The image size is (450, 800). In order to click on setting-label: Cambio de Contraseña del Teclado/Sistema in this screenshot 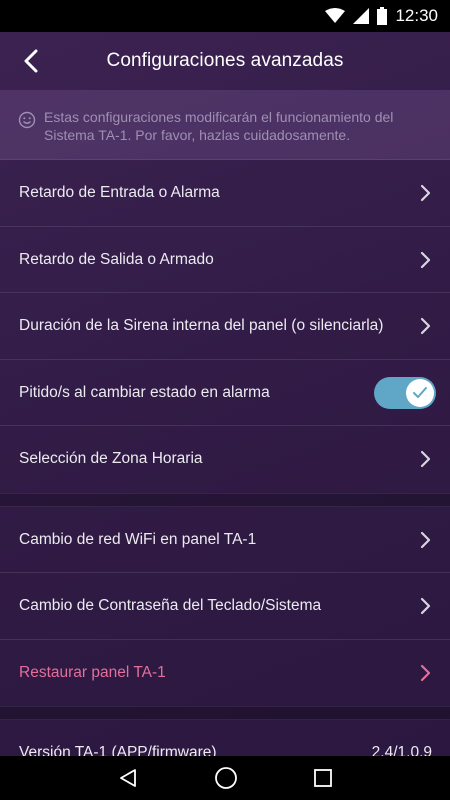, I will do `click(170, 606)`.